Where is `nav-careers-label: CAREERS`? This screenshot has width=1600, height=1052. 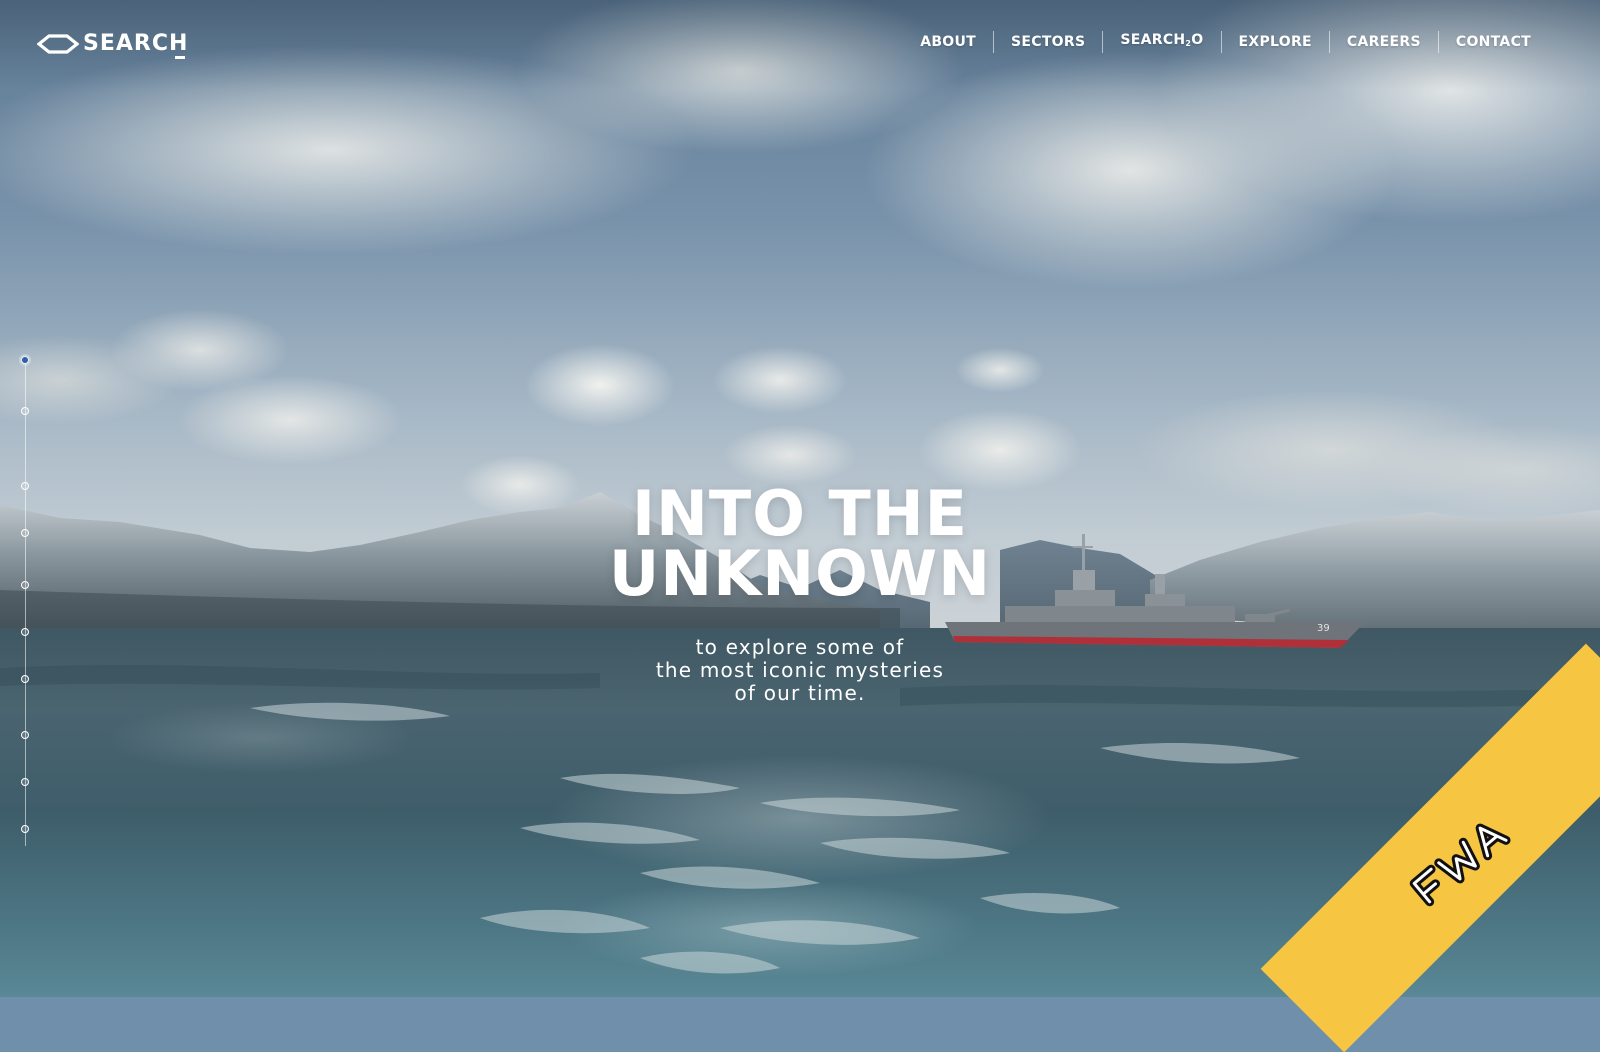 nav-careers-label: CAREERS is located at coordinates (1383, 42).